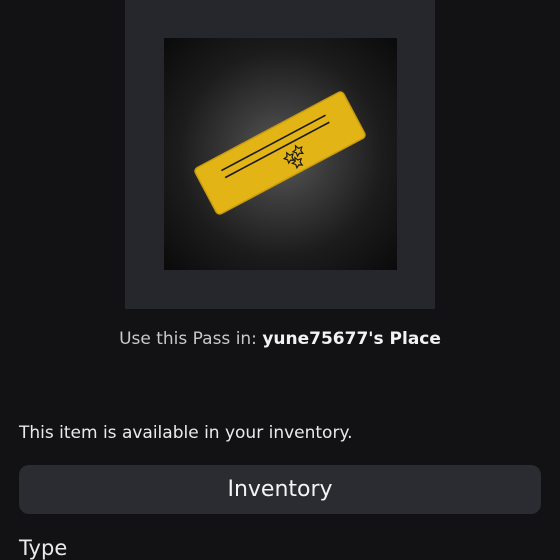 Image resolution: width=560 pixels, height=560 pixels. I want to click on place-usage-prefix: Use this Pass in:, so click(191, 339).